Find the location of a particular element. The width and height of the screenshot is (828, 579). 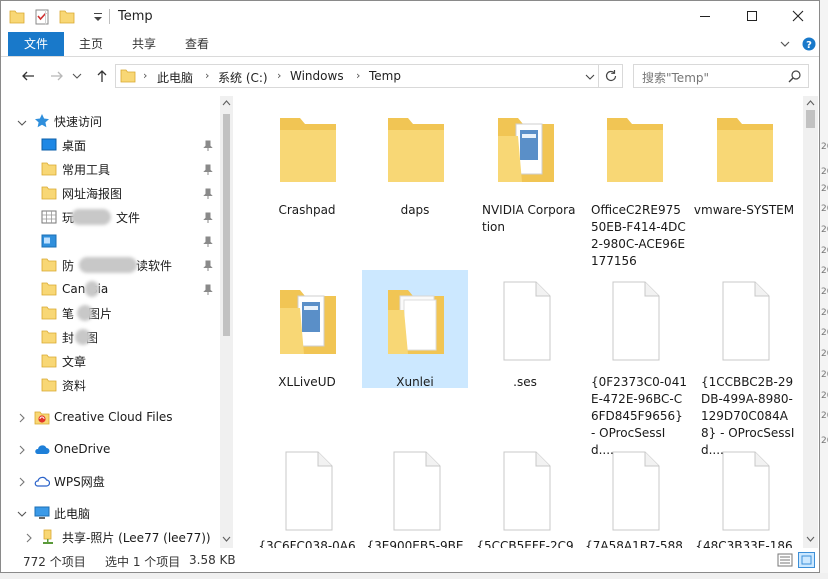

breadcrumb-system-drive: 系统 (C:) is located at coordinates (243, 77).